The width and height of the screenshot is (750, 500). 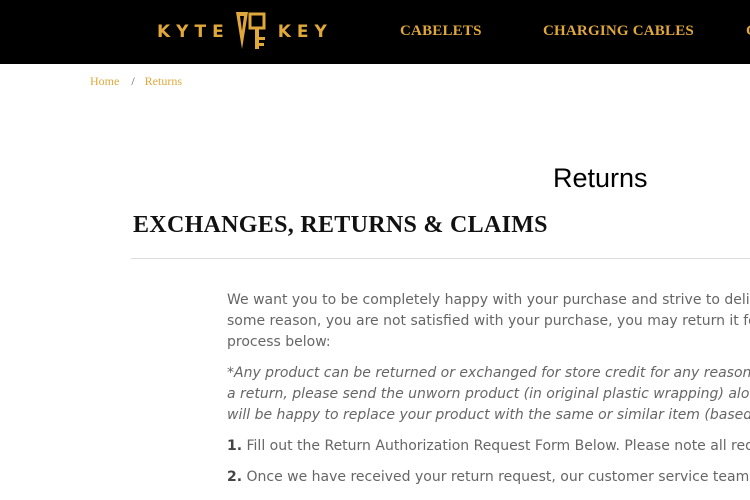 I want to click on nav-item-truncated: C, so click(x=748, y=31).